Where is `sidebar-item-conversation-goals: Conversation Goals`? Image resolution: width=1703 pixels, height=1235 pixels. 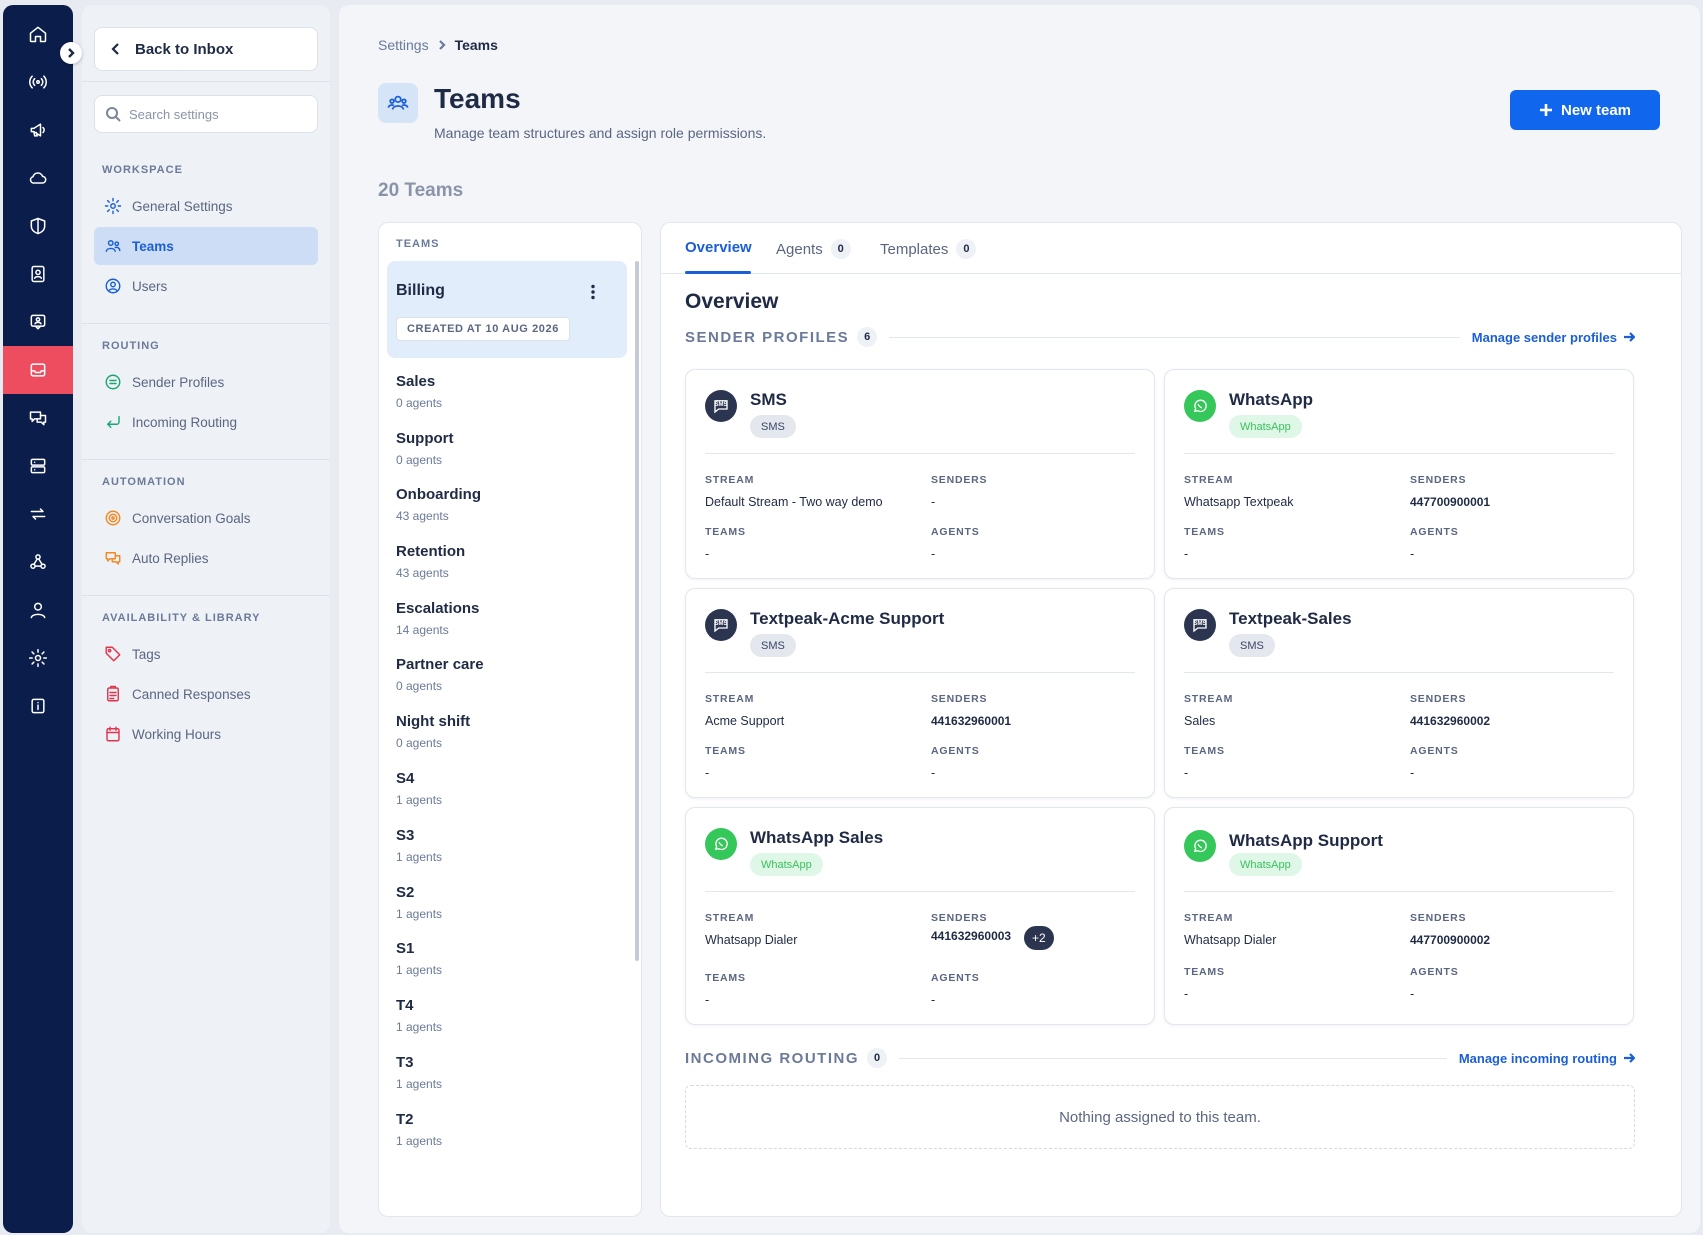
sidebar-item-conversation-goals: Conversation Goals is located at coordinates (206, 518).